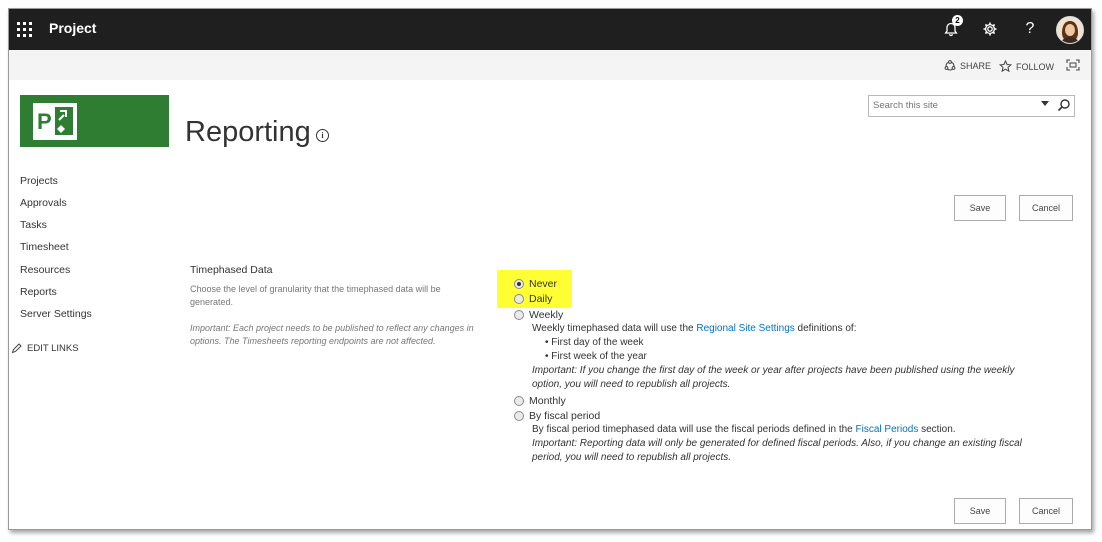 This screenshot has width=1102, height=542. I want to click on app-title: Project, so click(72, 28).